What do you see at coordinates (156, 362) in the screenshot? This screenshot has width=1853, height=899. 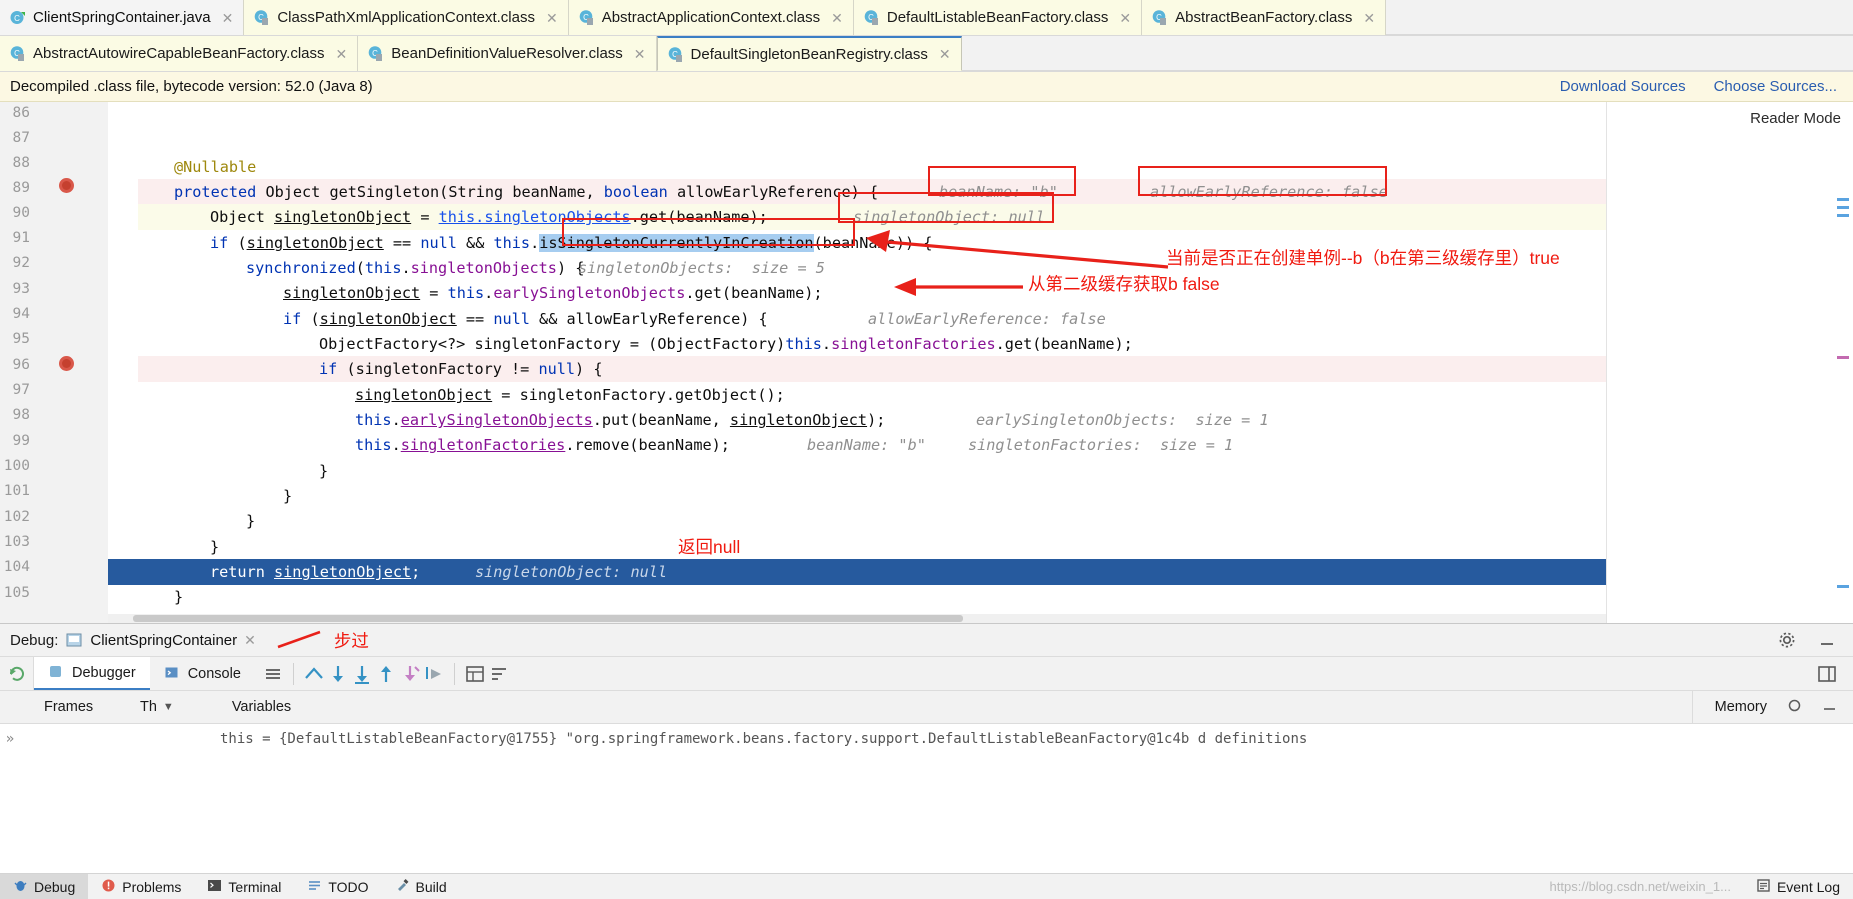 I see `editor-fold-column` at bounding box center [156, 362].